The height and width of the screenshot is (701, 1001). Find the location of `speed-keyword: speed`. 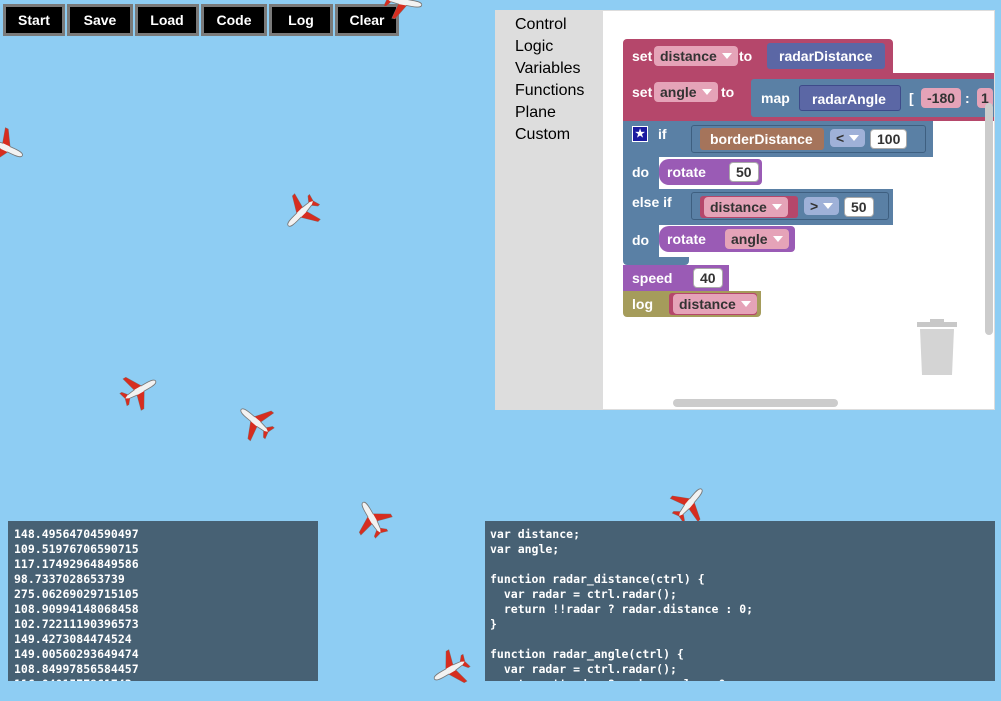

speed-keyword: speed is located at coordinates (652, 278).